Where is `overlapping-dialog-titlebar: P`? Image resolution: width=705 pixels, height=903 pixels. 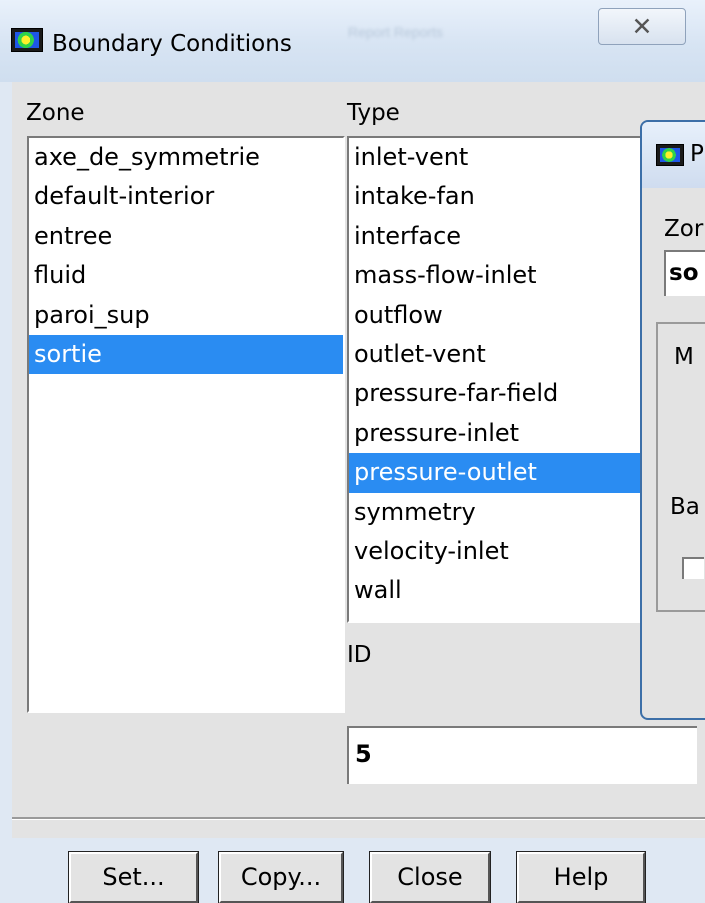 overlapping-dialog-titlebar: P is located at coordinates (673, 155).